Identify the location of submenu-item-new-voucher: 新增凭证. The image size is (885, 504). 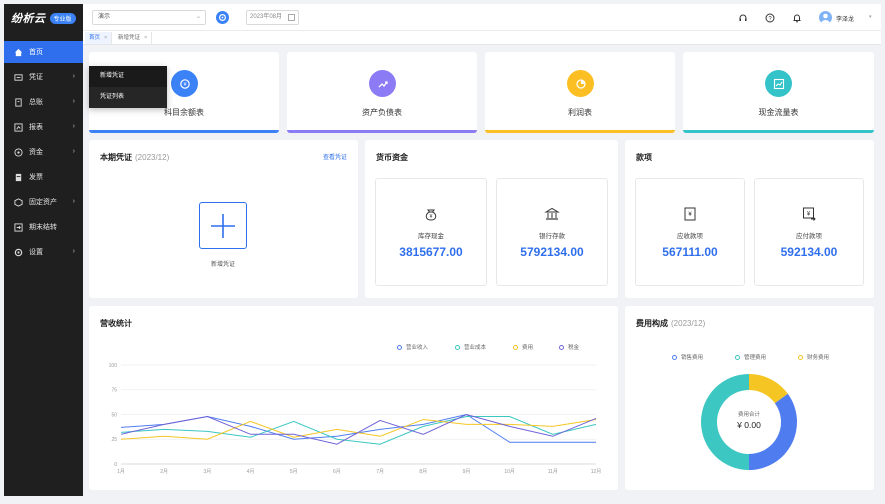
(128, 76).